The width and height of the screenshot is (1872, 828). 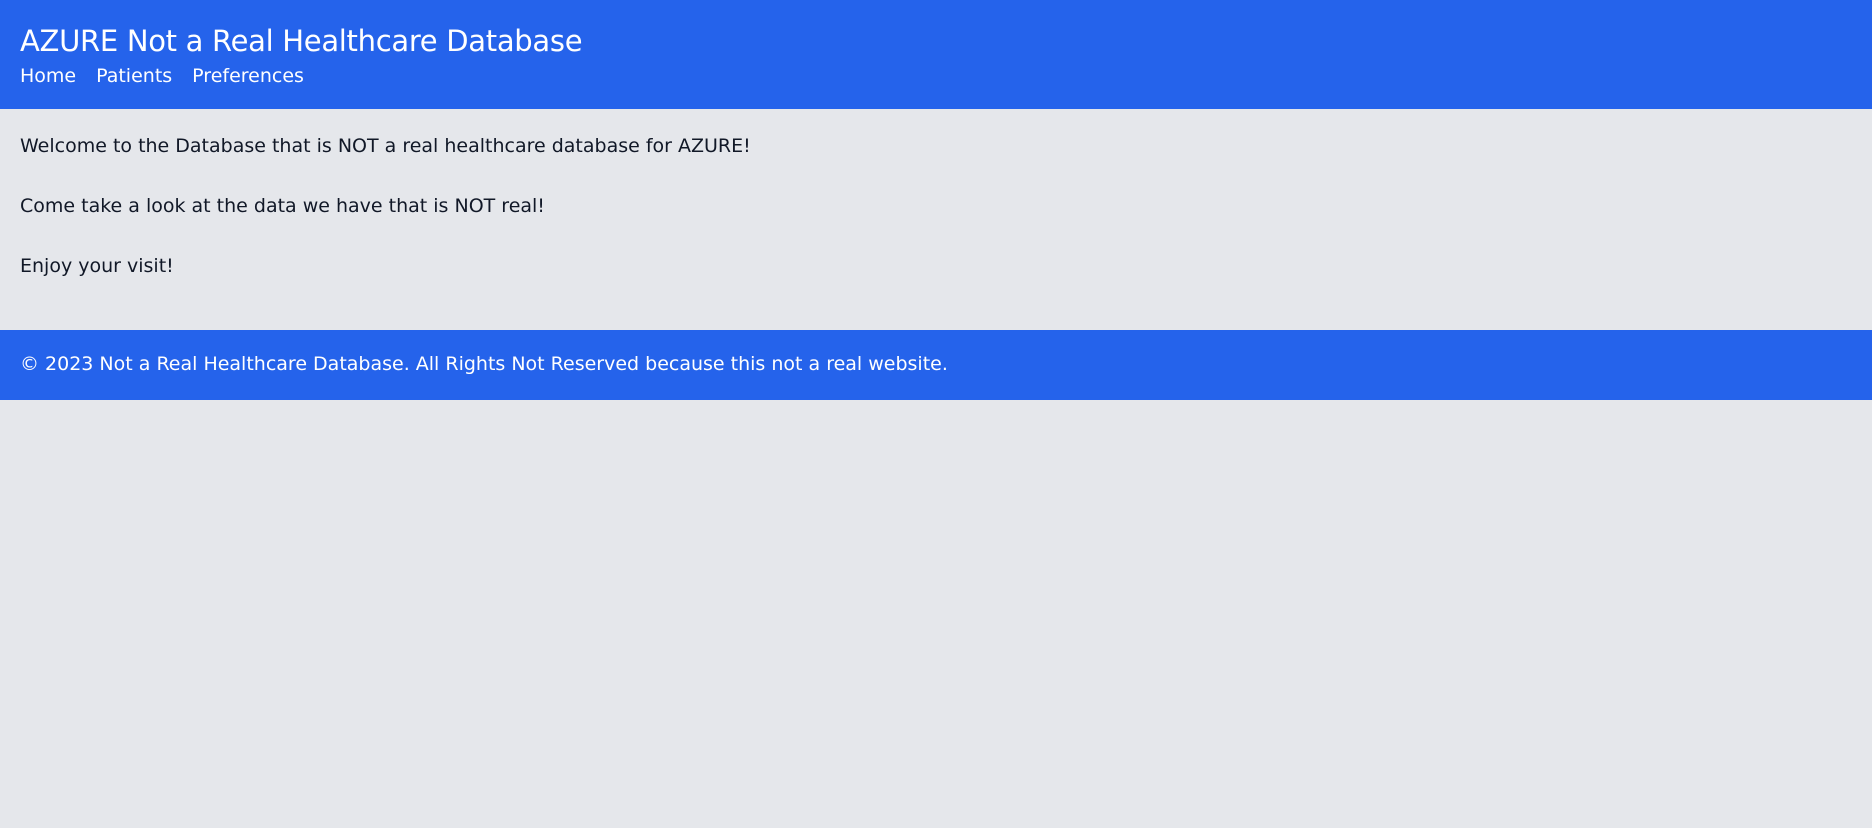 What do you see at coordinates (301, 41) in the screenshot?
I see `site-title: AZURE Not a Real Healthcare Database` at bounding box center [301, 41].